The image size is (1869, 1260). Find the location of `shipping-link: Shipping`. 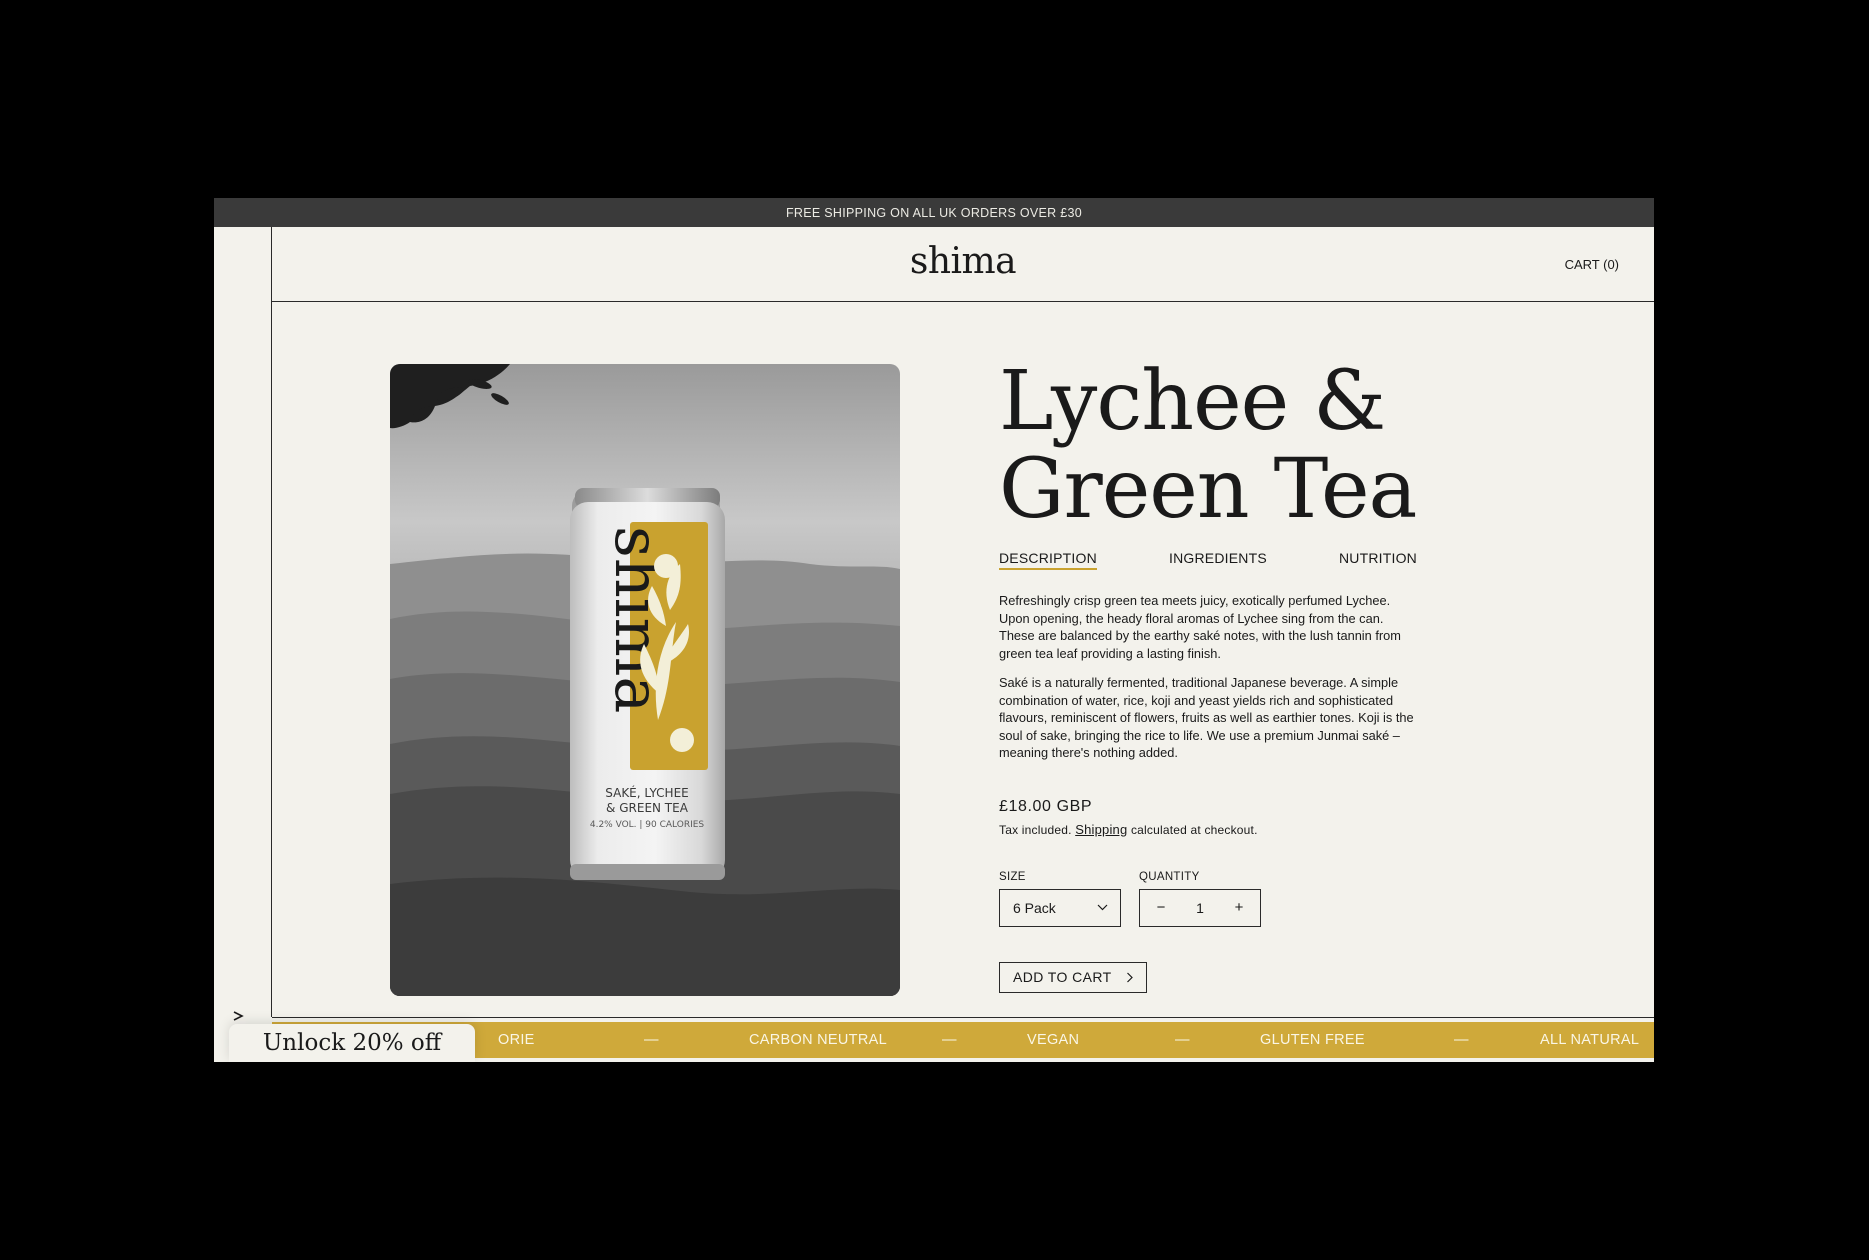

shipping-link: Shipping is located at coordinates (1101, 829).